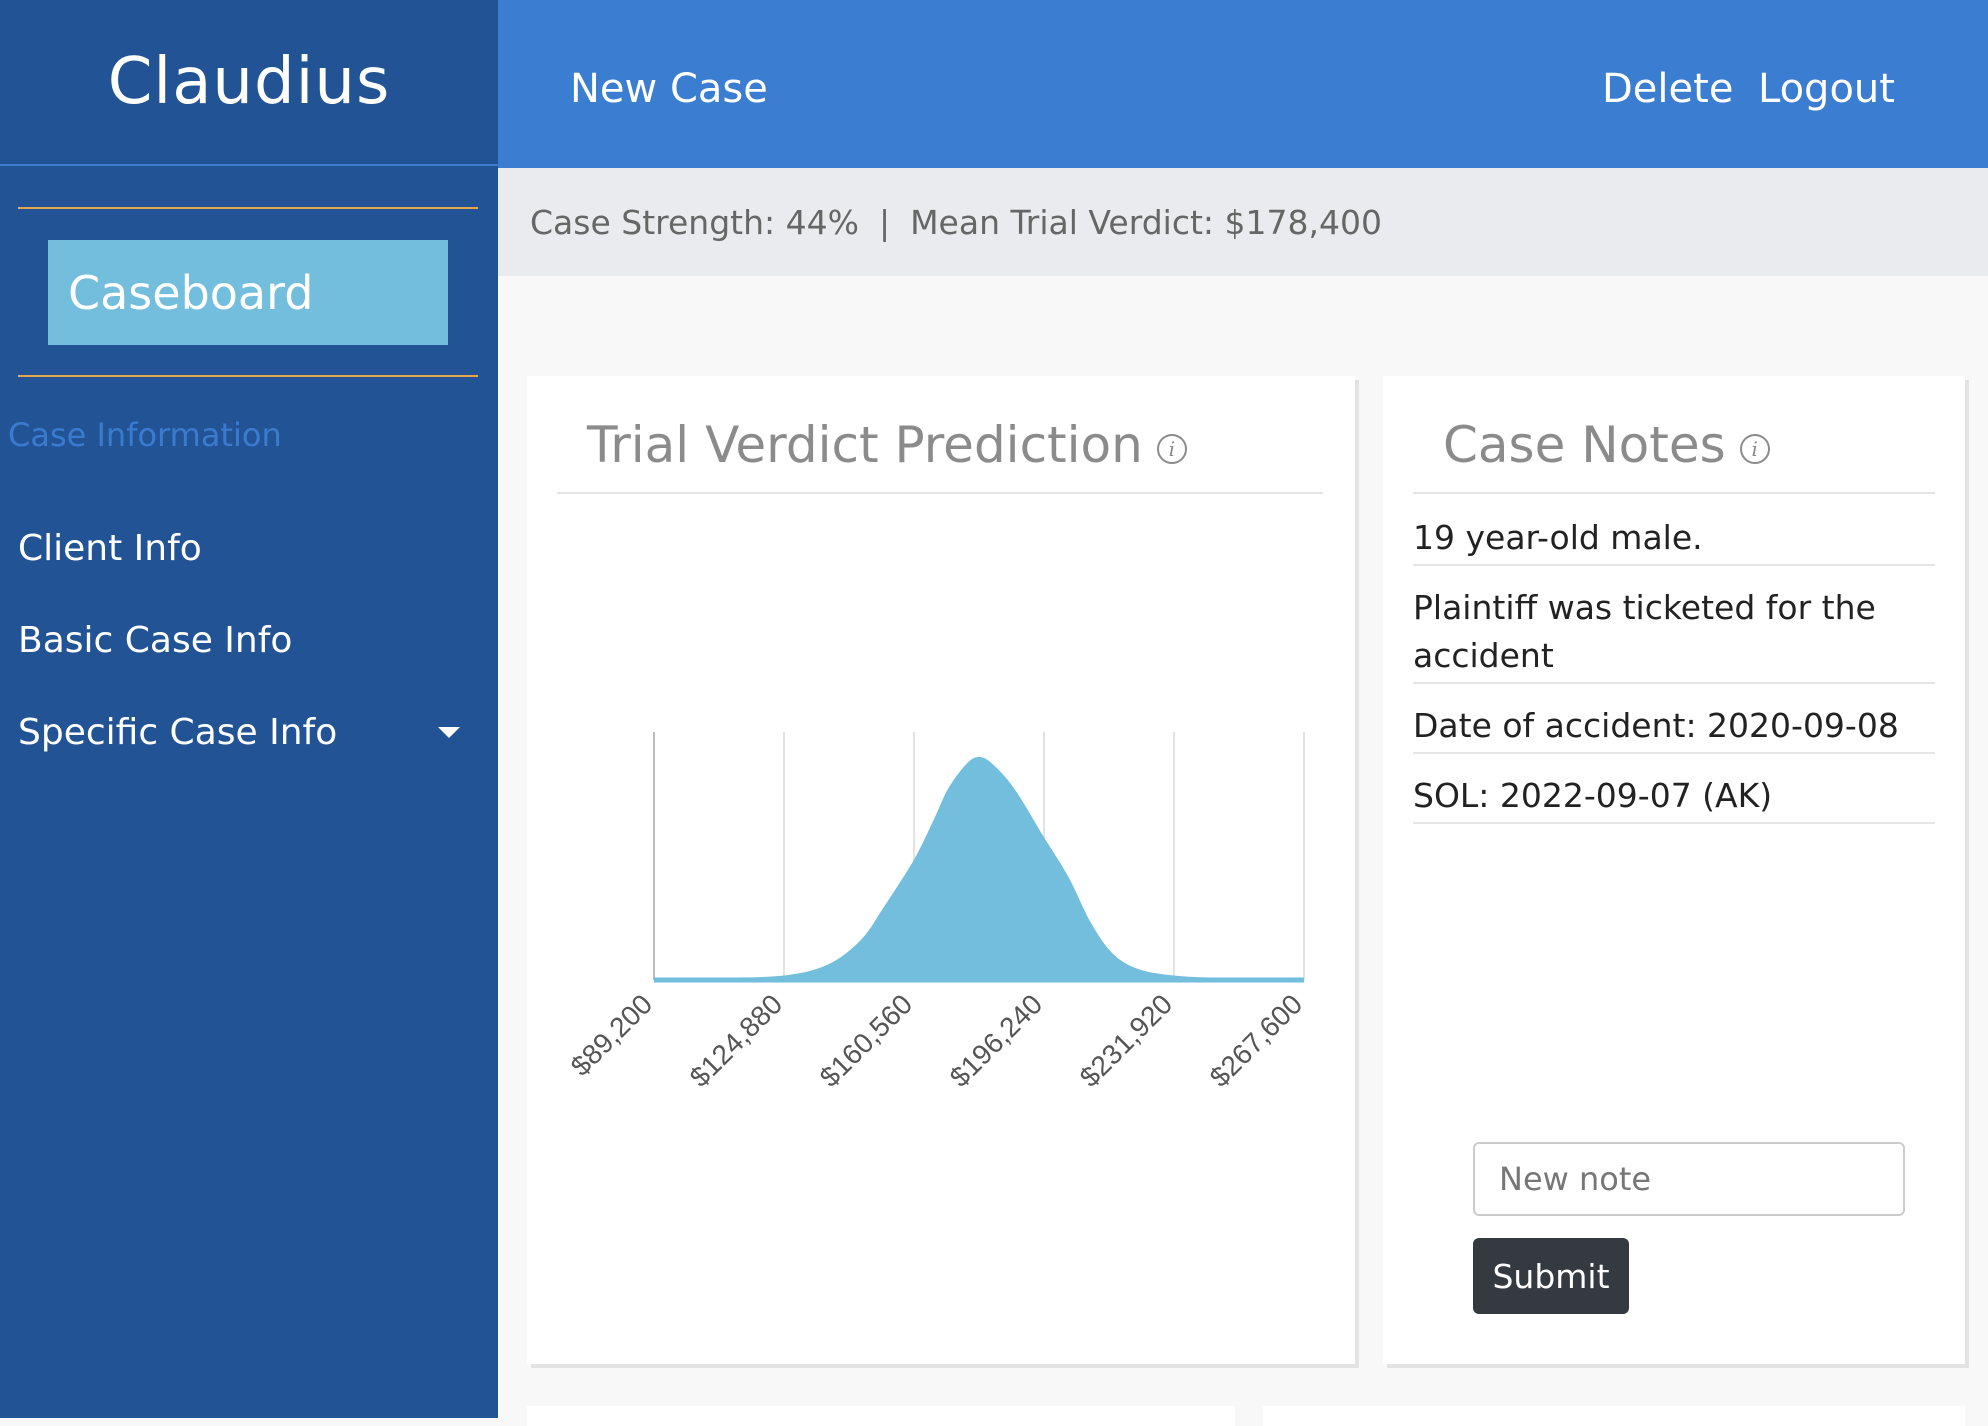 This screenshot has width=1988, height=1426. I want to click on caseboard-button: Caseboard, so click(248, 292).